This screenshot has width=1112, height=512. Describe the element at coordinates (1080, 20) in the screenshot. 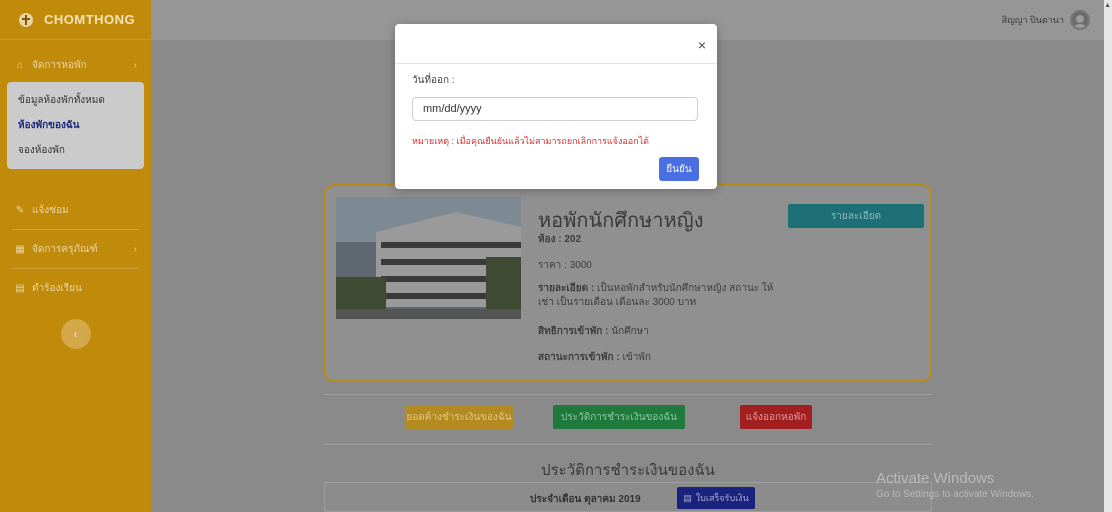

I see `user-avatar-icon` at that location.